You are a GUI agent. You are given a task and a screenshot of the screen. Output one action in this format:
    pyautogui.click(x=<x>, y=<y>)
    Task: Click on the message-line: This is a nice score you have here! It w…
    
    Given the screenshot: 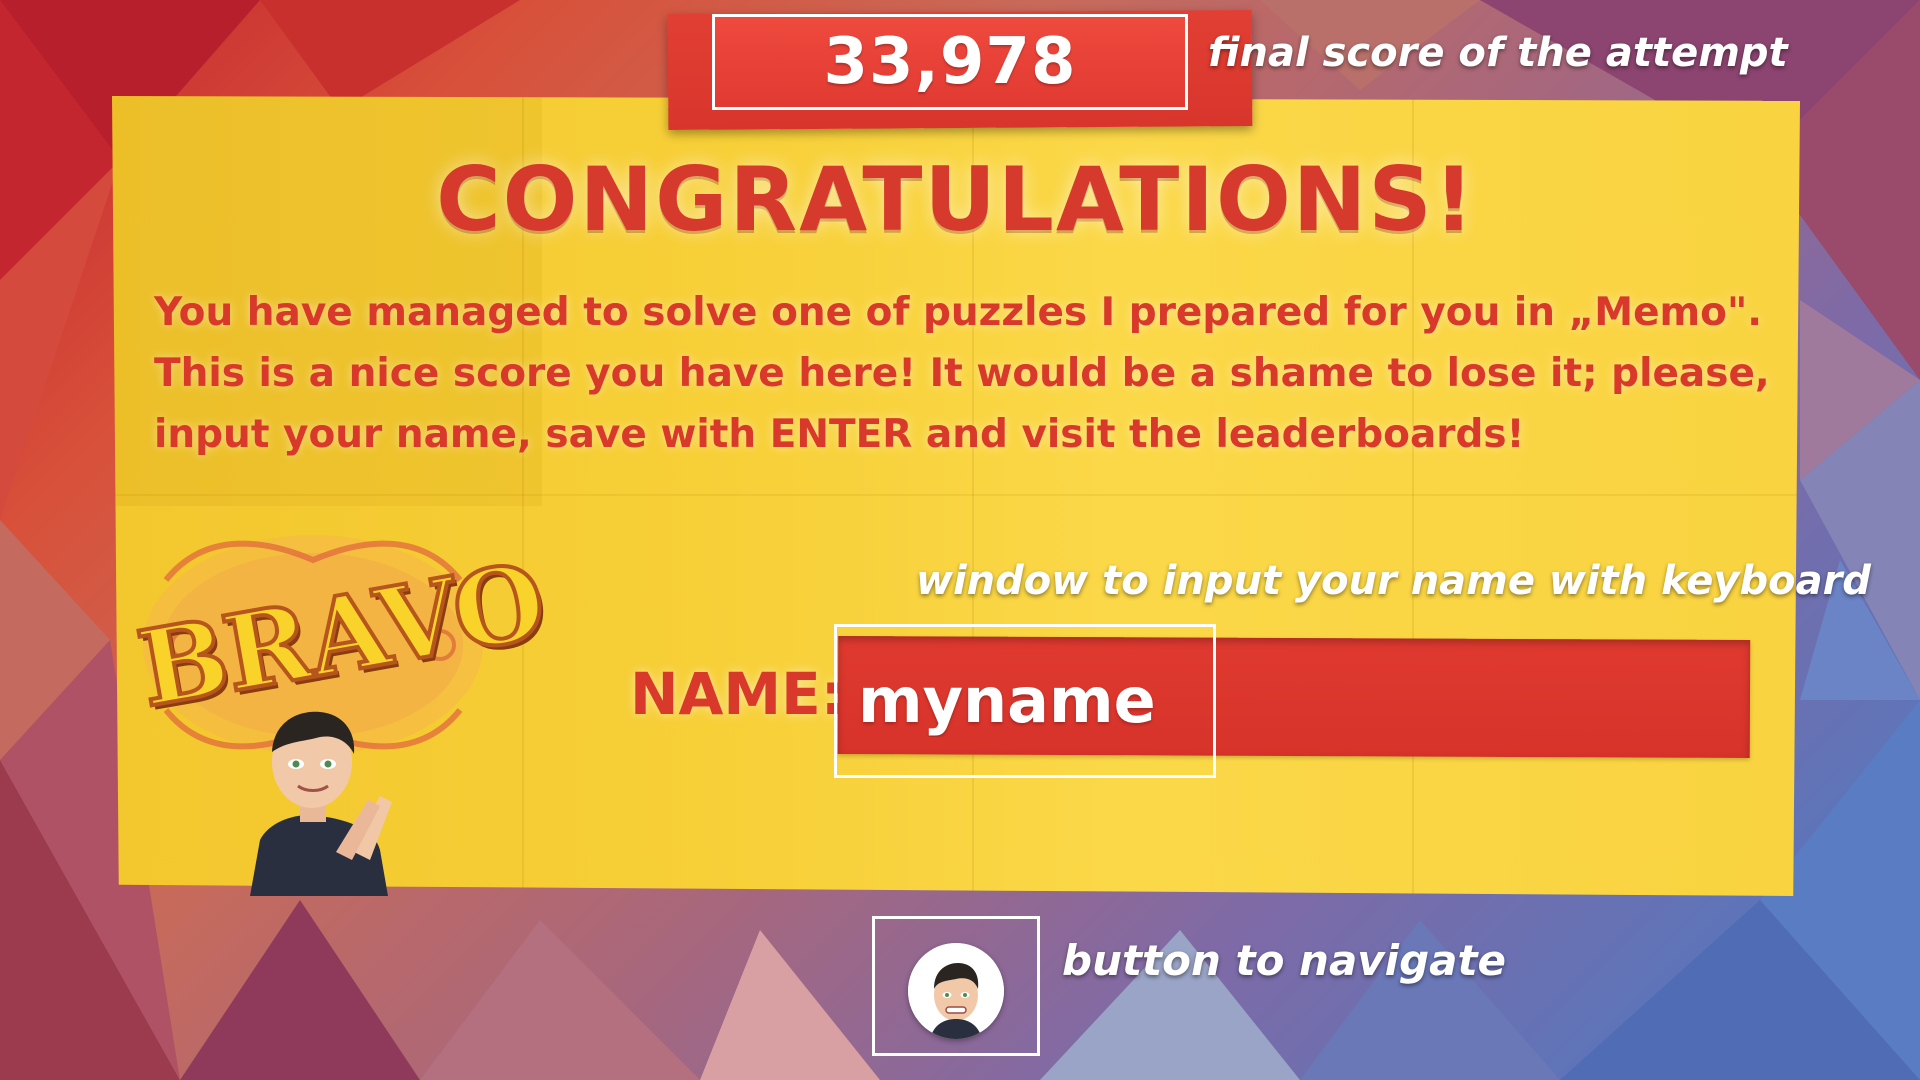 What is the action you would take?
    pyautogui.click(x=962, y=373)
    